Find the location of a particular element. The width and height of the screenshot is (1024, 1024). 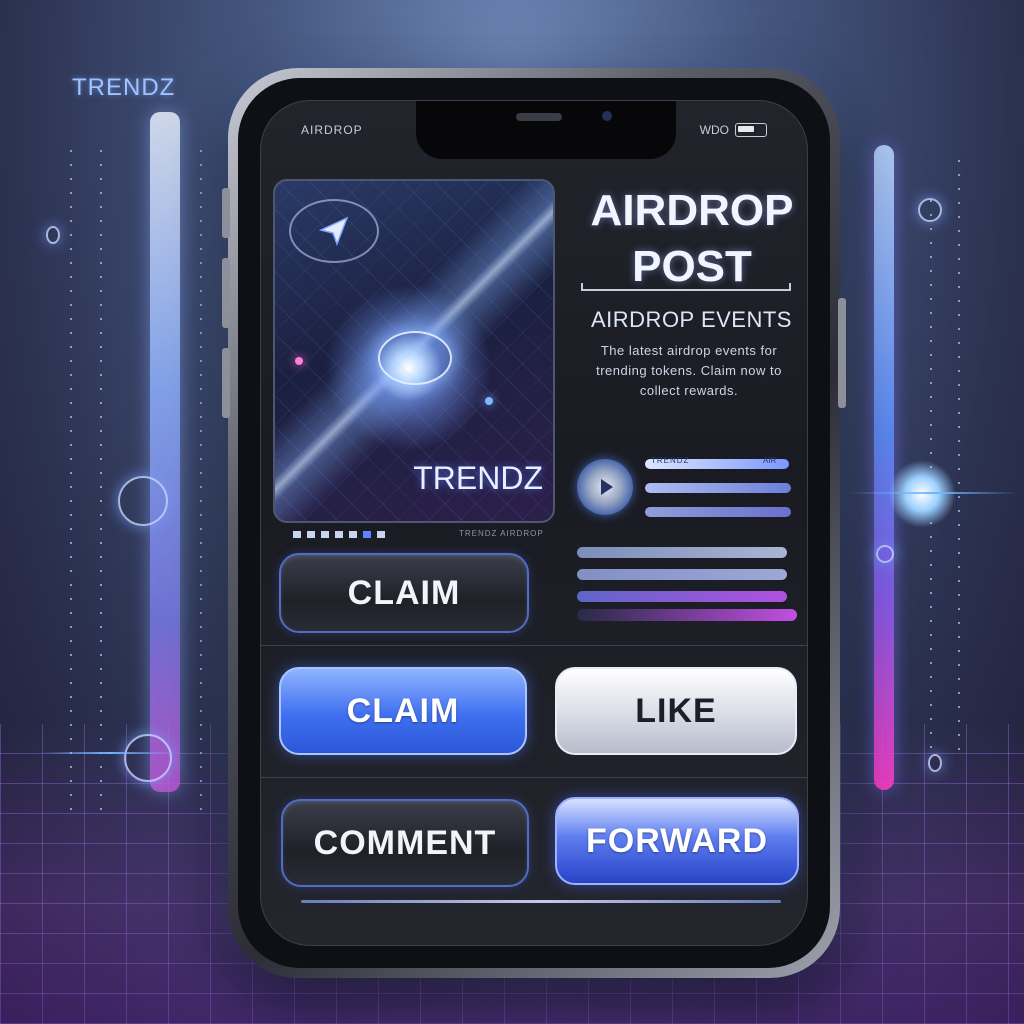

hero-label: TRENDZ is located at coordinates (478, 478).